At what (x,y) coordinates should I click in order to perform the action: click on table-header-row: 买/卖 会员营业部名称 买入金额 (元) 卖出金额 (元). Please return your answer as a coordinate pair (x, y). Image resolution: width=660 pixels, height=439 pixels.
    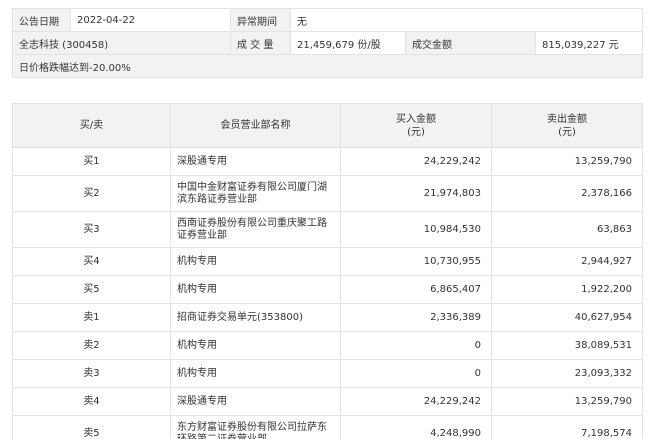
    Looking at the image, I should click on (327, 125).